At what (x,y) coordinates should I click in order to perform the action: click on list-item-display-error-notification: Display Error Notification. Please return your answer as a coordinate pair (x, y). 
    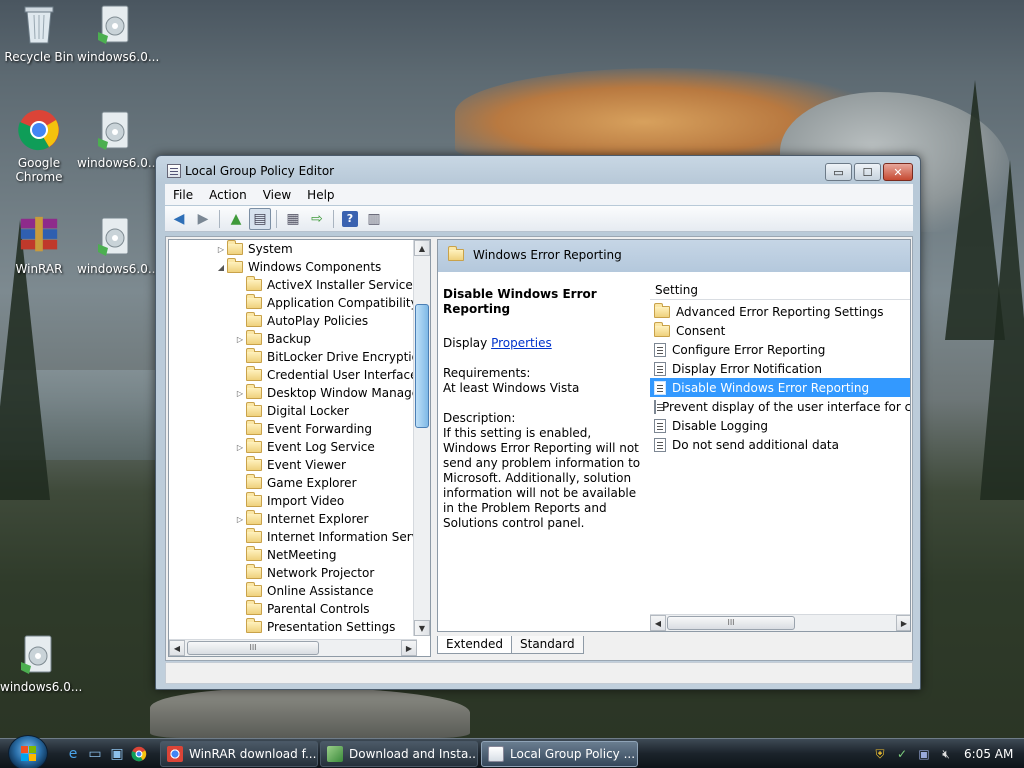
    Looking at the image, I should click on (780, 368).